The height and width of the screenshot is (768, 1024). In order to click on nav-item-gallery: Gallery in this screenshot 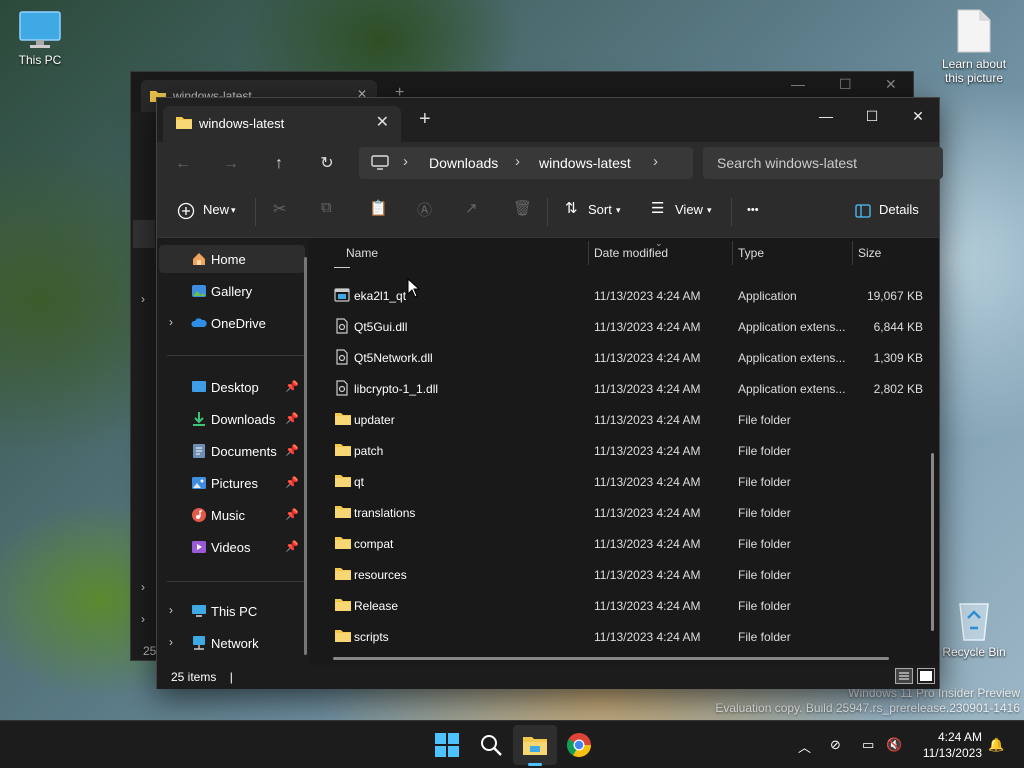, I will do `click(232, 291)`.